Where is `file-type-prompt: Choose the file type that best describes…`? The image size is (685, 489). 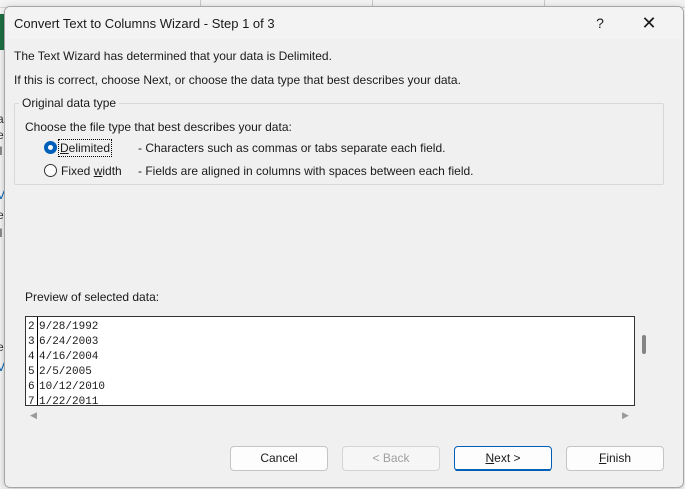 file-type-prompt: Choose the file type that best describes… is located at coordinates (158, 127).